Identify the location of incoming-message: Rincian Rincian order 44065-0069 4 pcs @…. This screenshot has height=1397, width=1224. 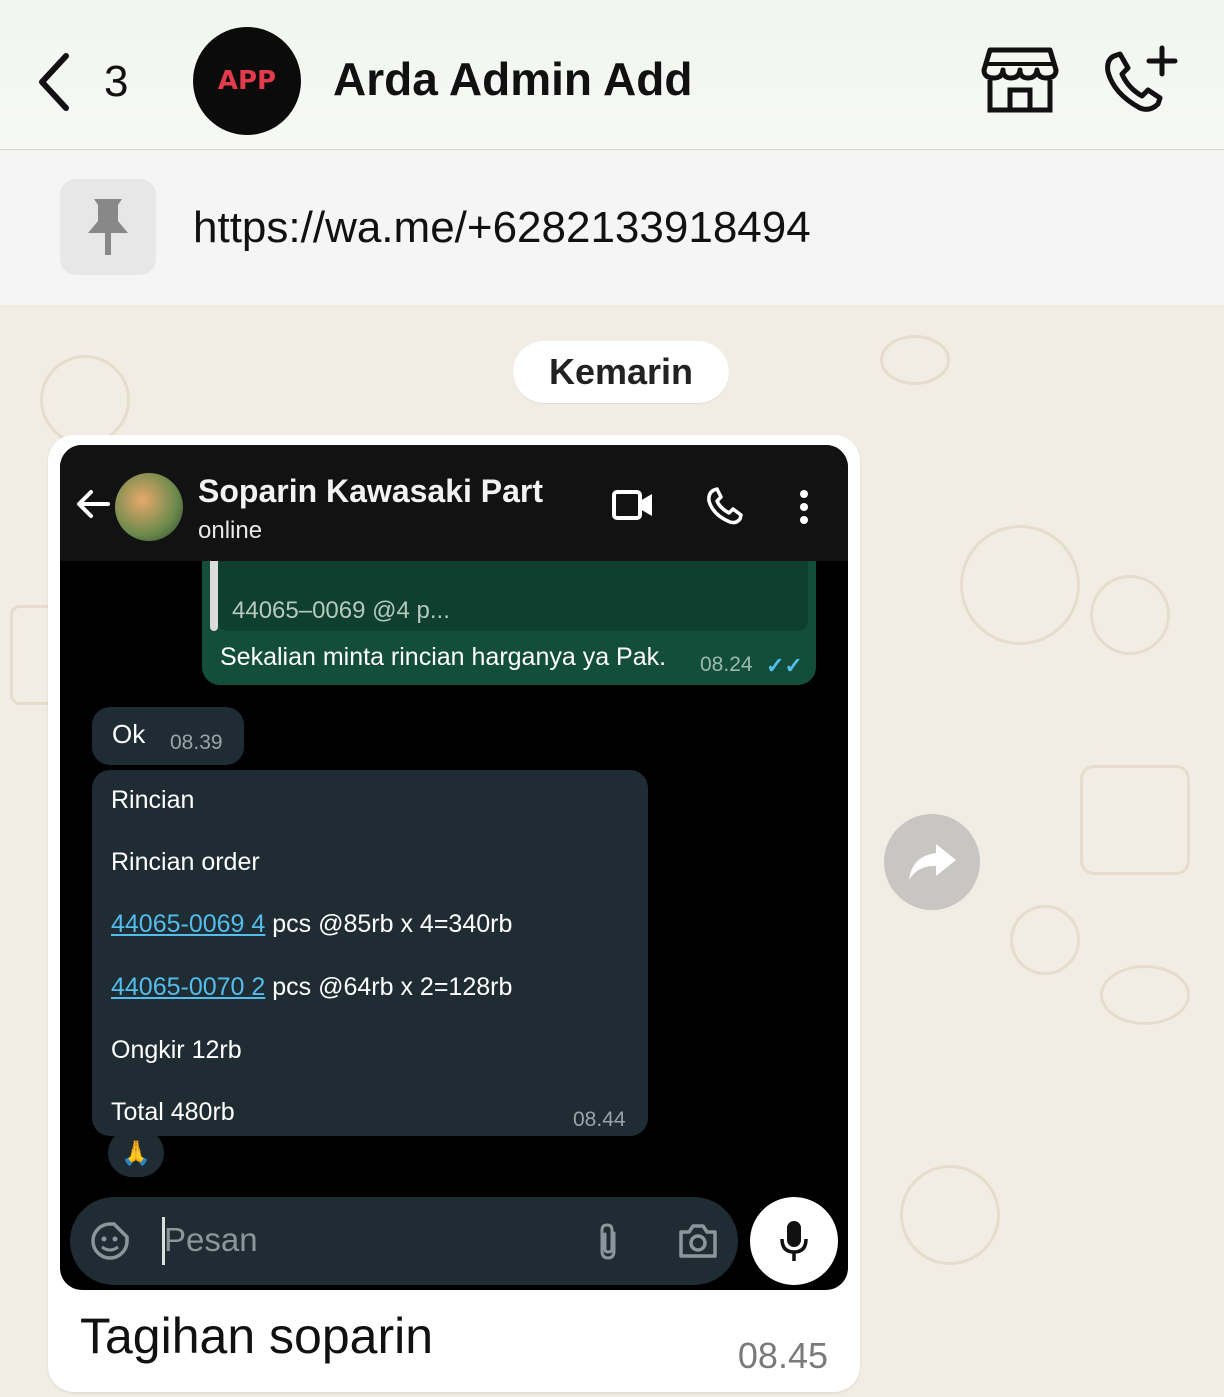
(370, 953).